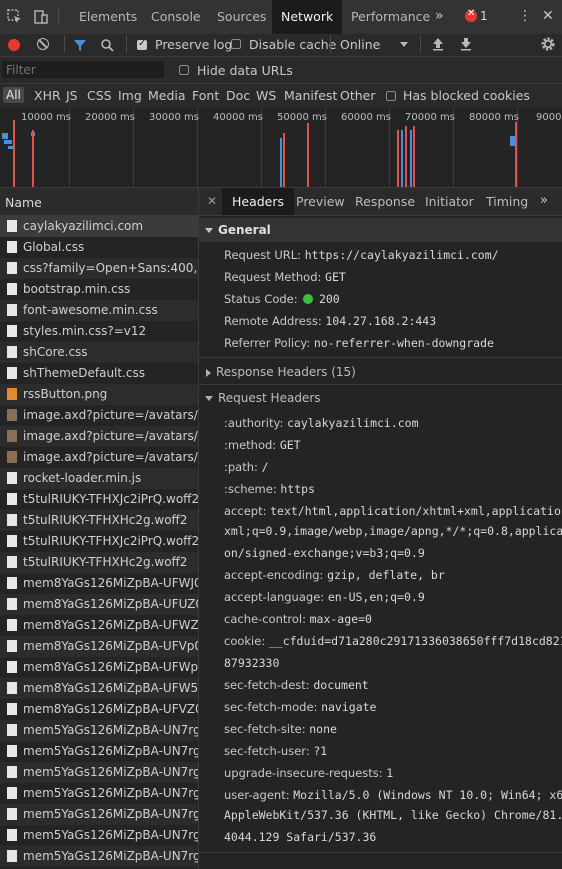 The height and width of the screenshot is (869, 562). Describe the element at coordinates (307, 18) in the screenshot. I see `tab-network: Network` at that location.